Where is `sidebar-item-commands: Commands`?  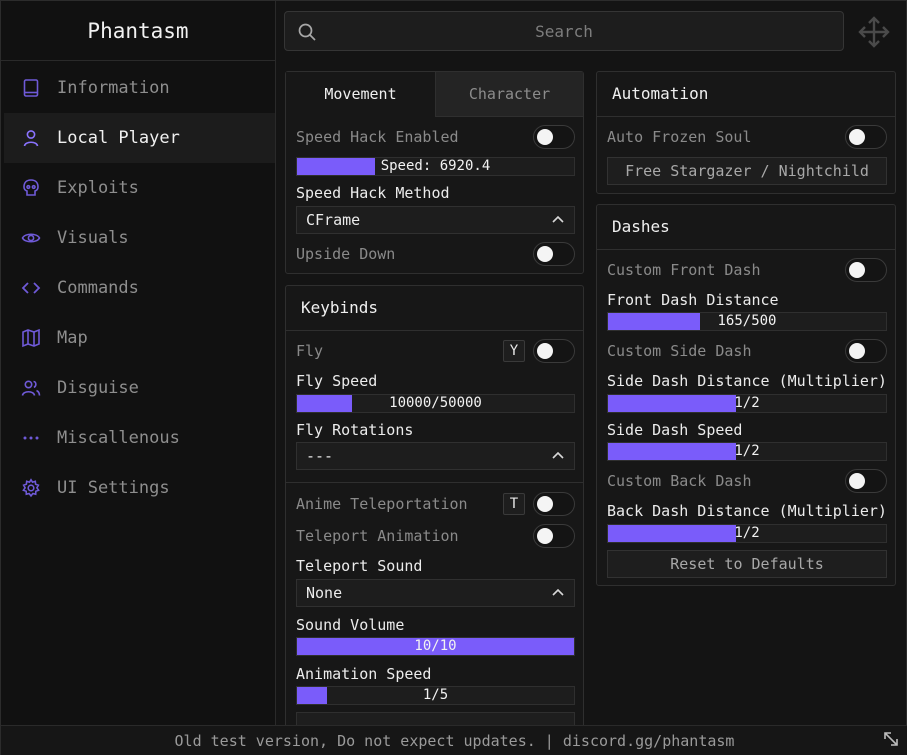 sidebar-item-commands: Commands is located at coordinates (139, 288).